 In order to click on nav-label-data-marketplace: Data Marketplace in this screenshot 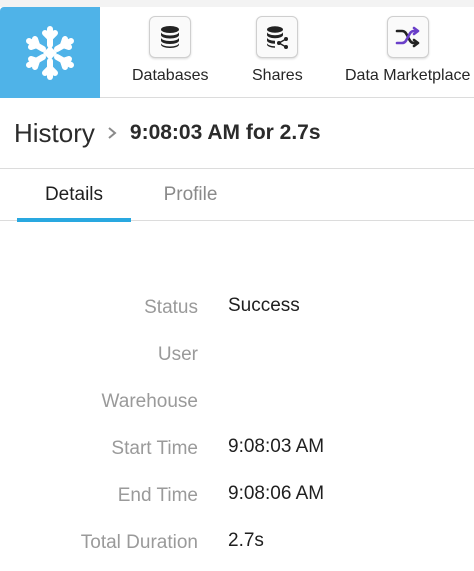, I will do `click(408, 75)`.